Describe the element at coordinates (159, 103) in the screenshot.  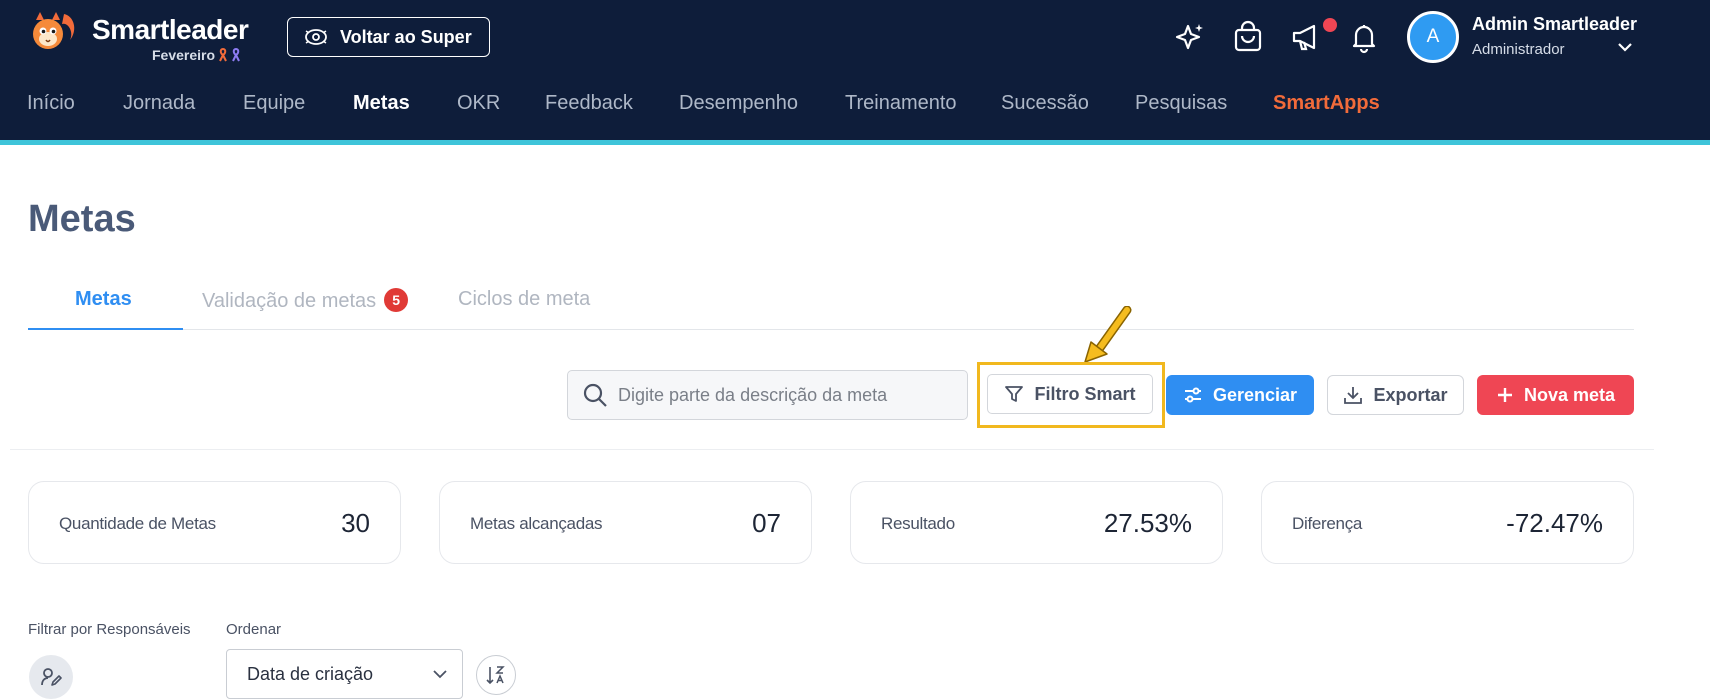
I see `nav-jornada: Jornada` at that location.